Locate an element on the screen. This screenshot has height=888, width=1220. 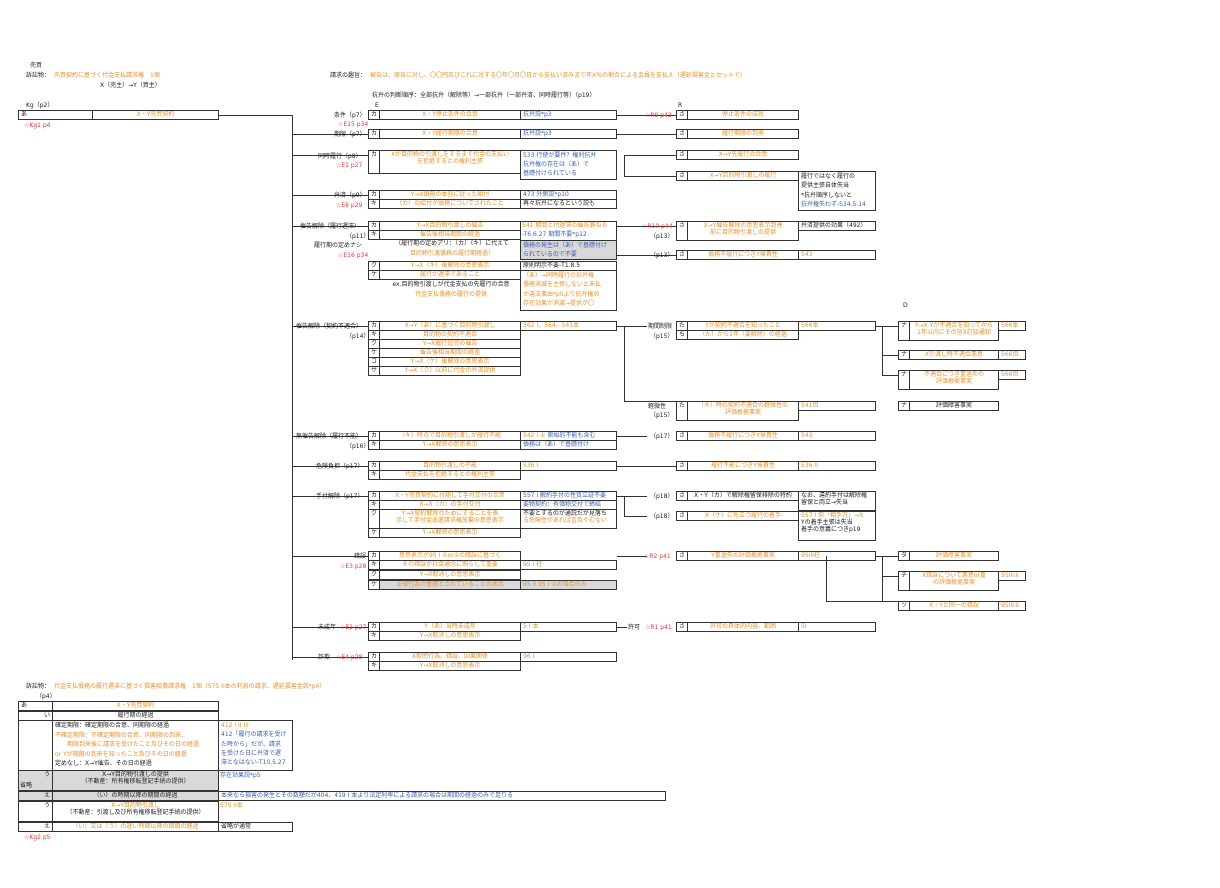
r-rescind-ref: ☆R10 p44 is located at coordinates (657, 226).